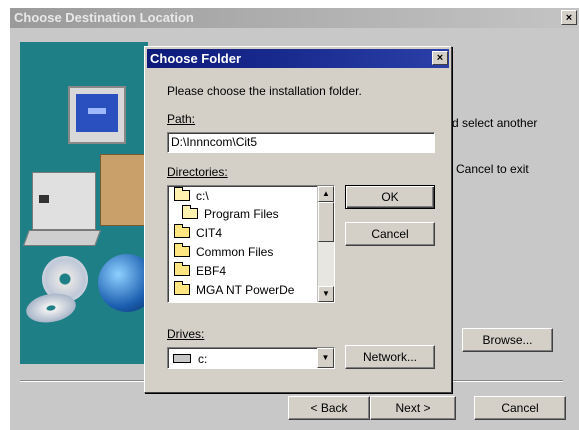  Describe the element at coordinates (294, 18) in the screenshot. I see `destination-window-titlebar: Choose Destination Location` at that location.